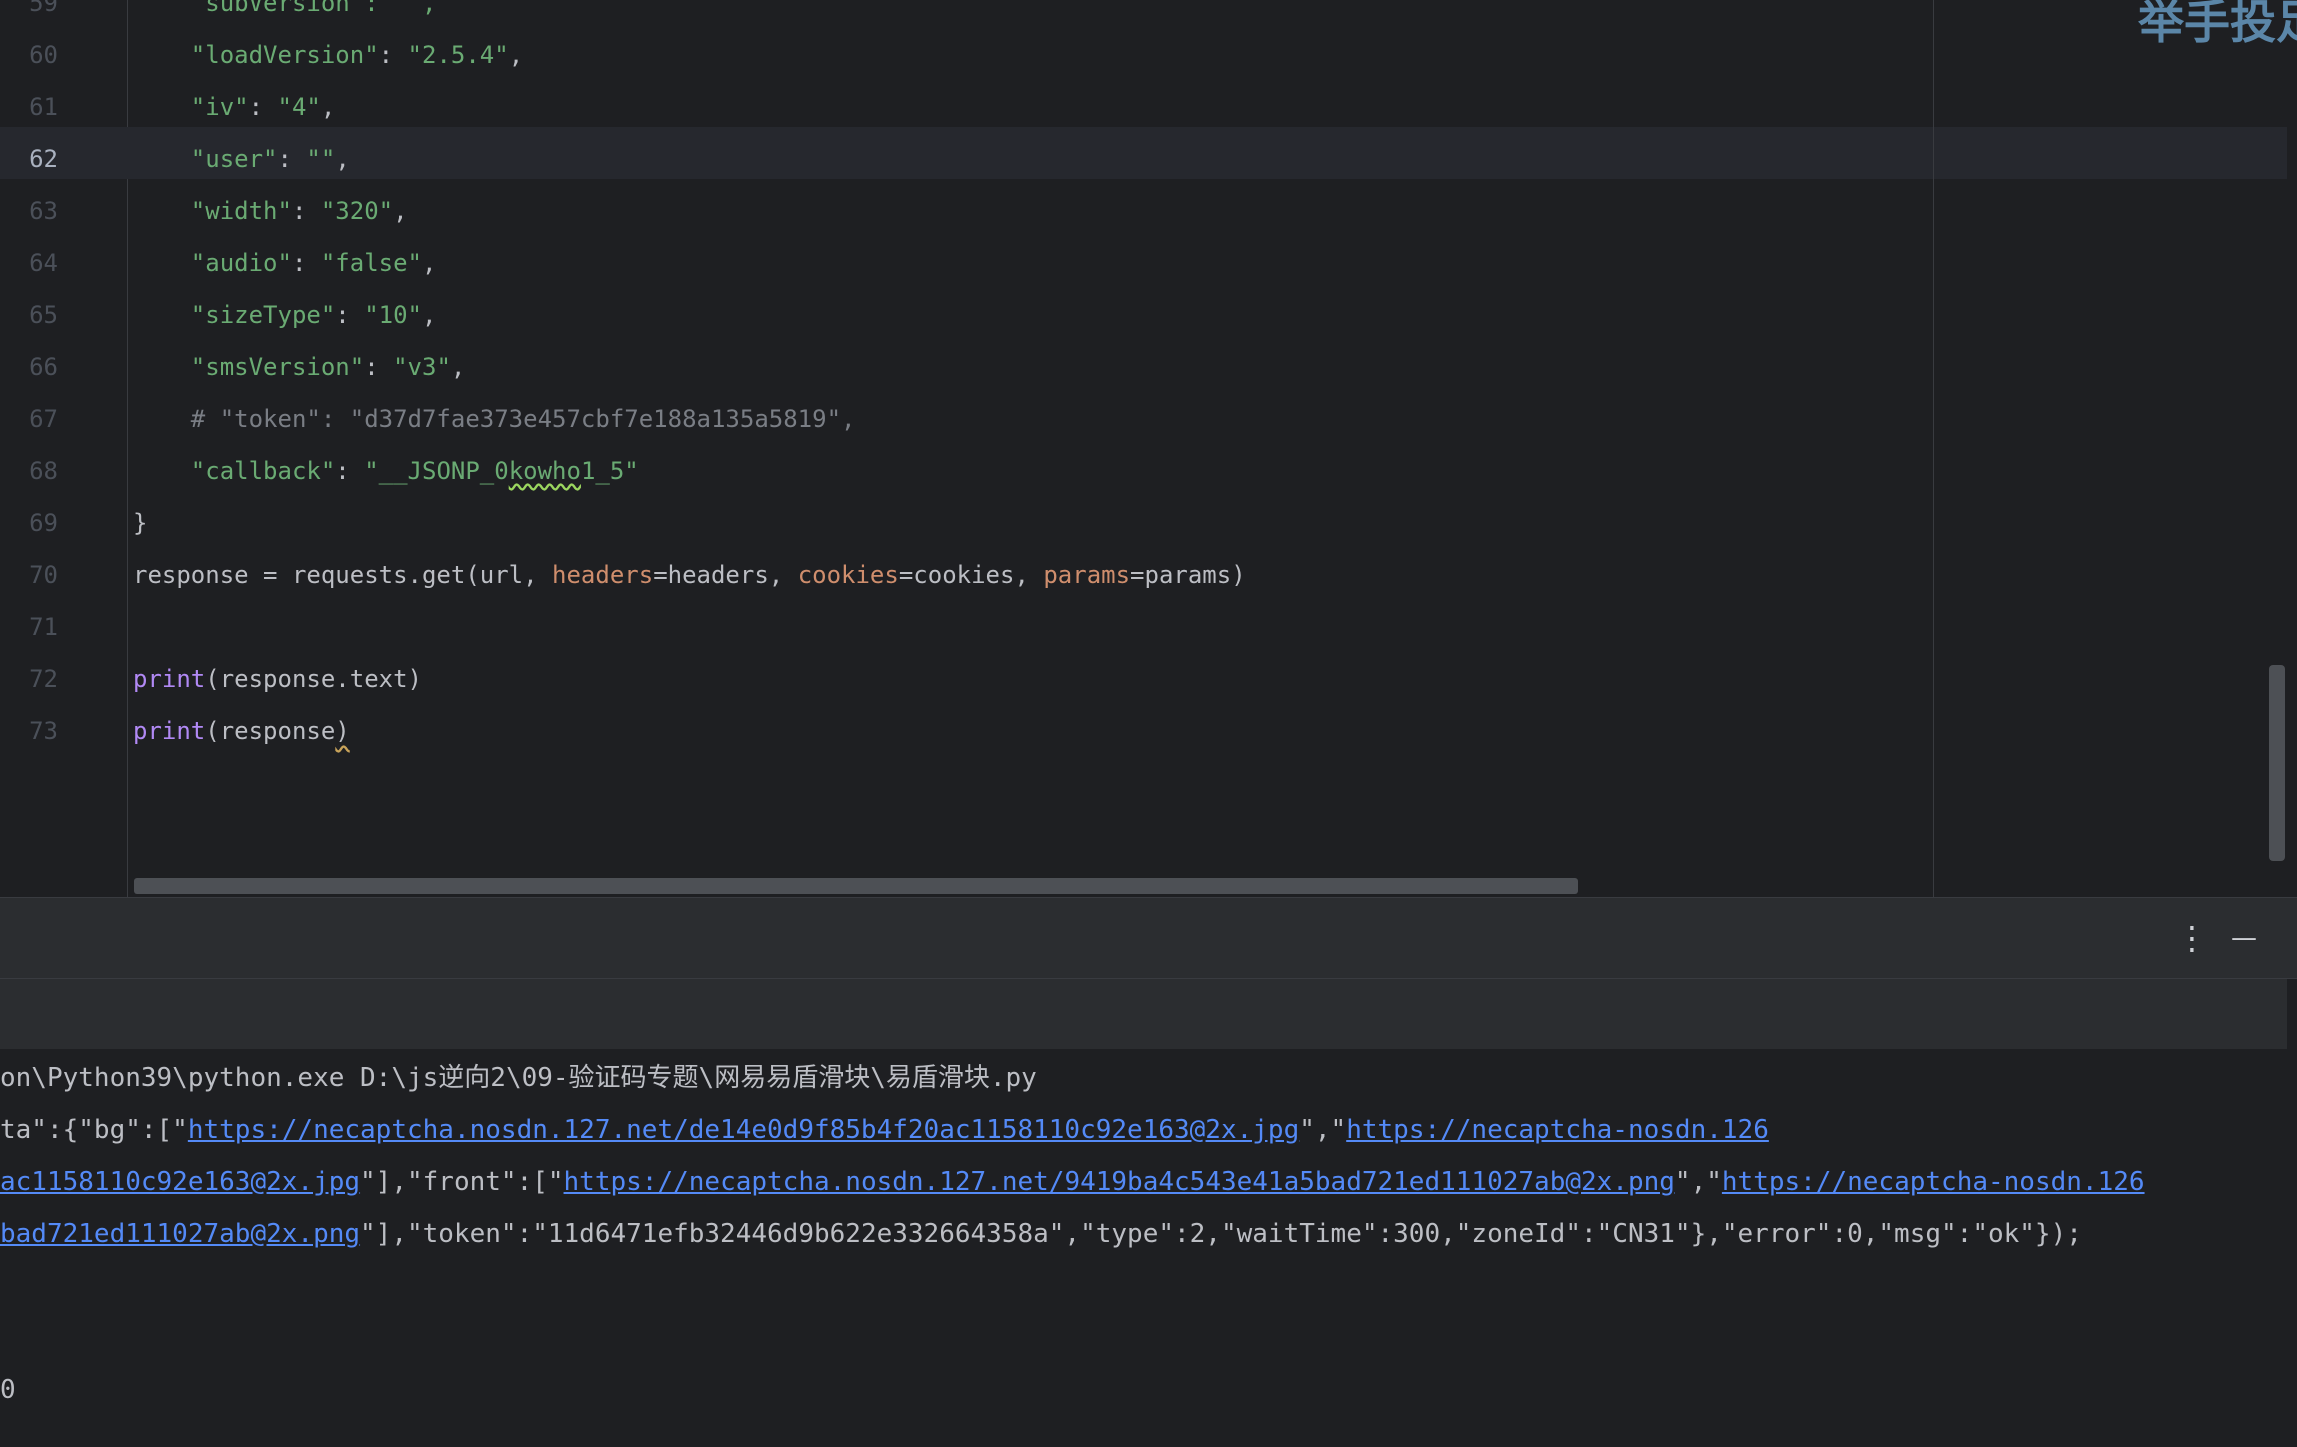  I want to click on code-token: =headers,, so click(725, 575).